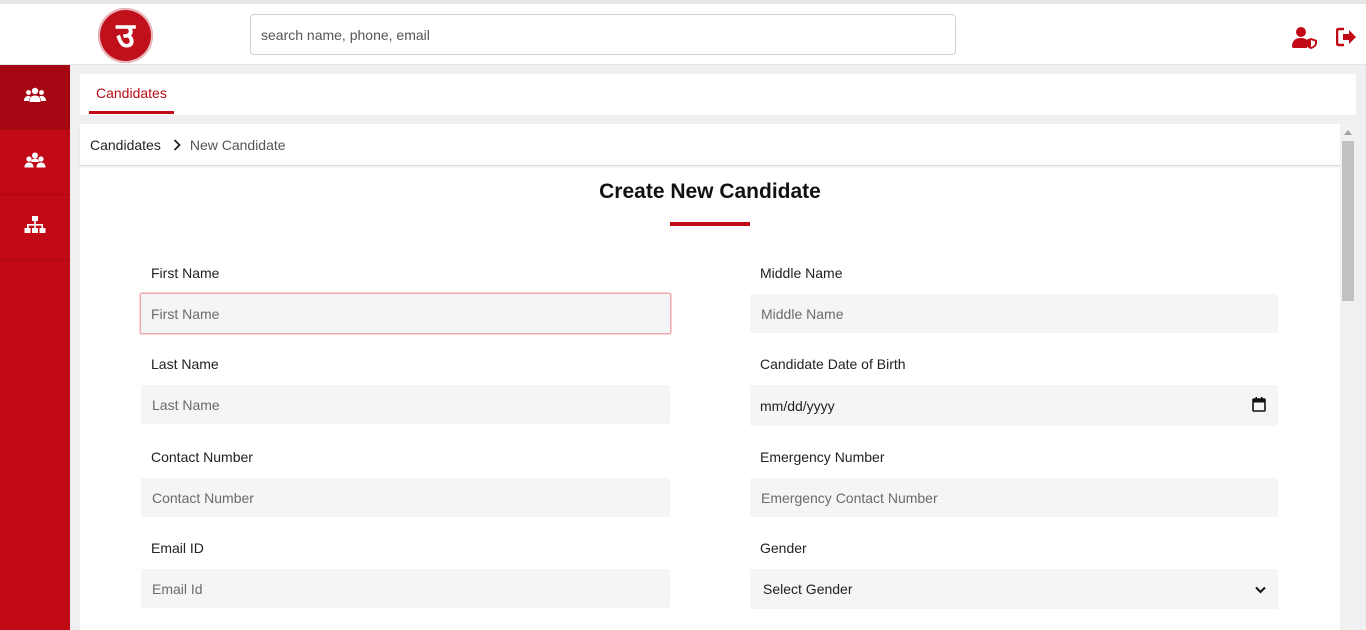 This screenshot has height=630, width=1366. What do you see at coordinates (35, 347) in the screenshot?
I see `sidebar` at bounding box center [35, 347].